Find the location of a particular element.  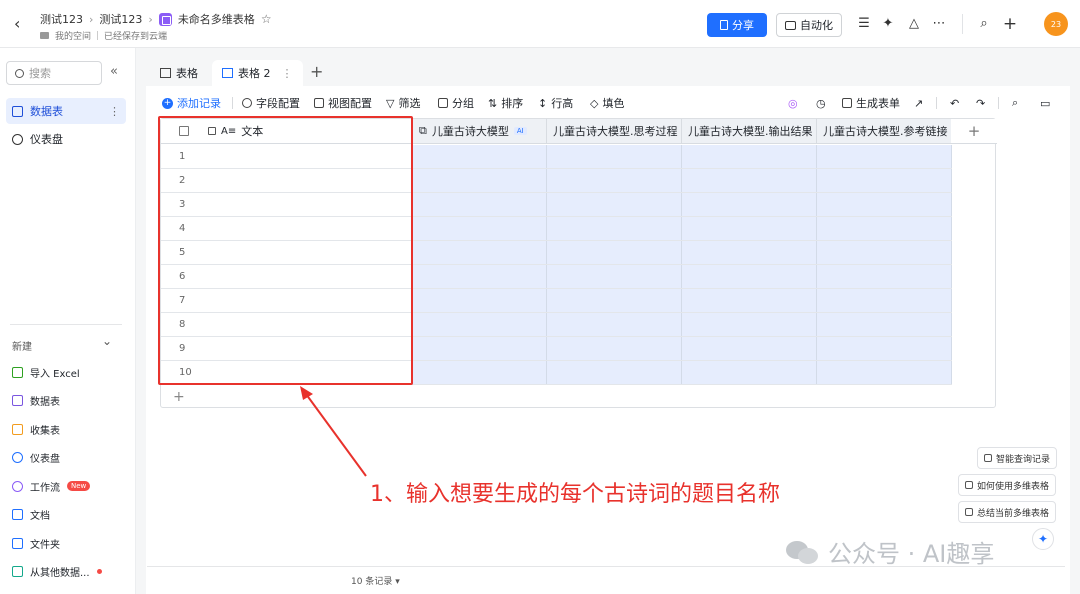

search-input: 搜索 is located at coordinates (54, 73).